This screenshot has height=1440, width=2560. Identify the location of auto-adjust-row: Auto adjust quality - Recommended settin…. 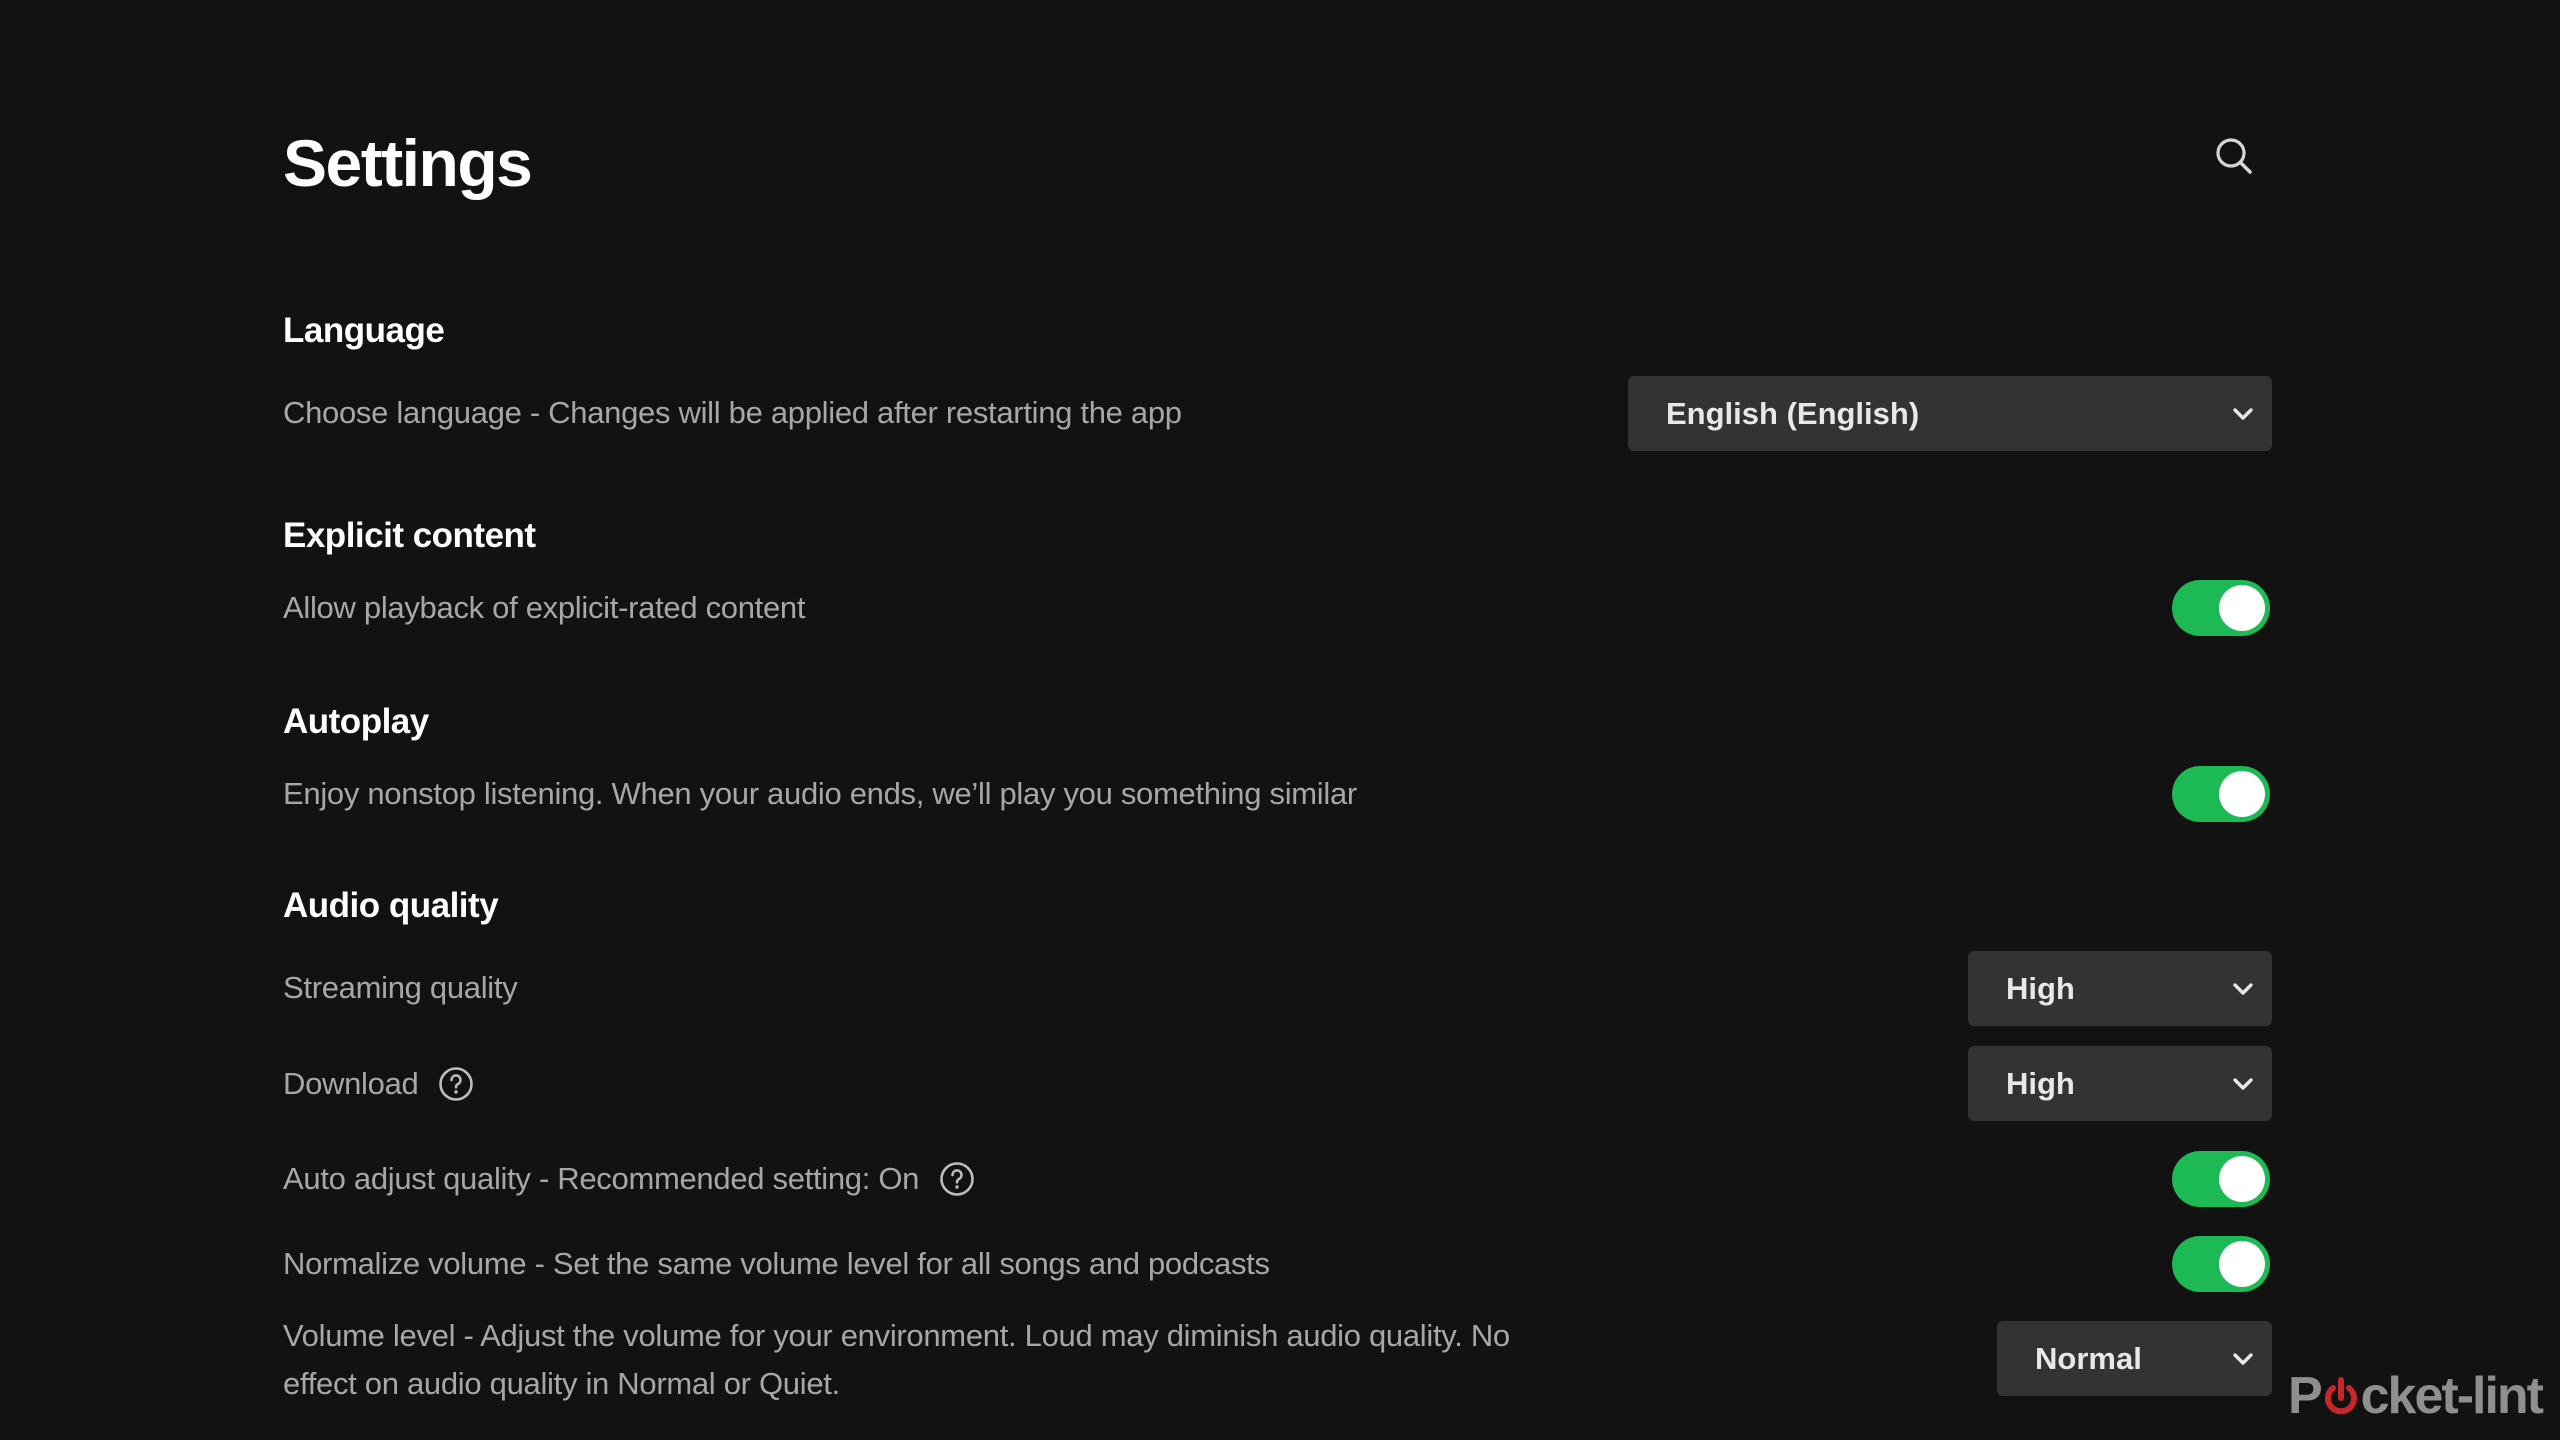
(629, 1179).